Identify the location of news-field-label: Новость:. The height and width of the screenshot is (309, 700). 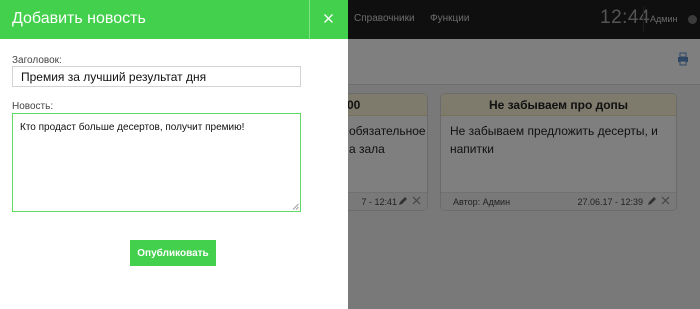
(33, 106).